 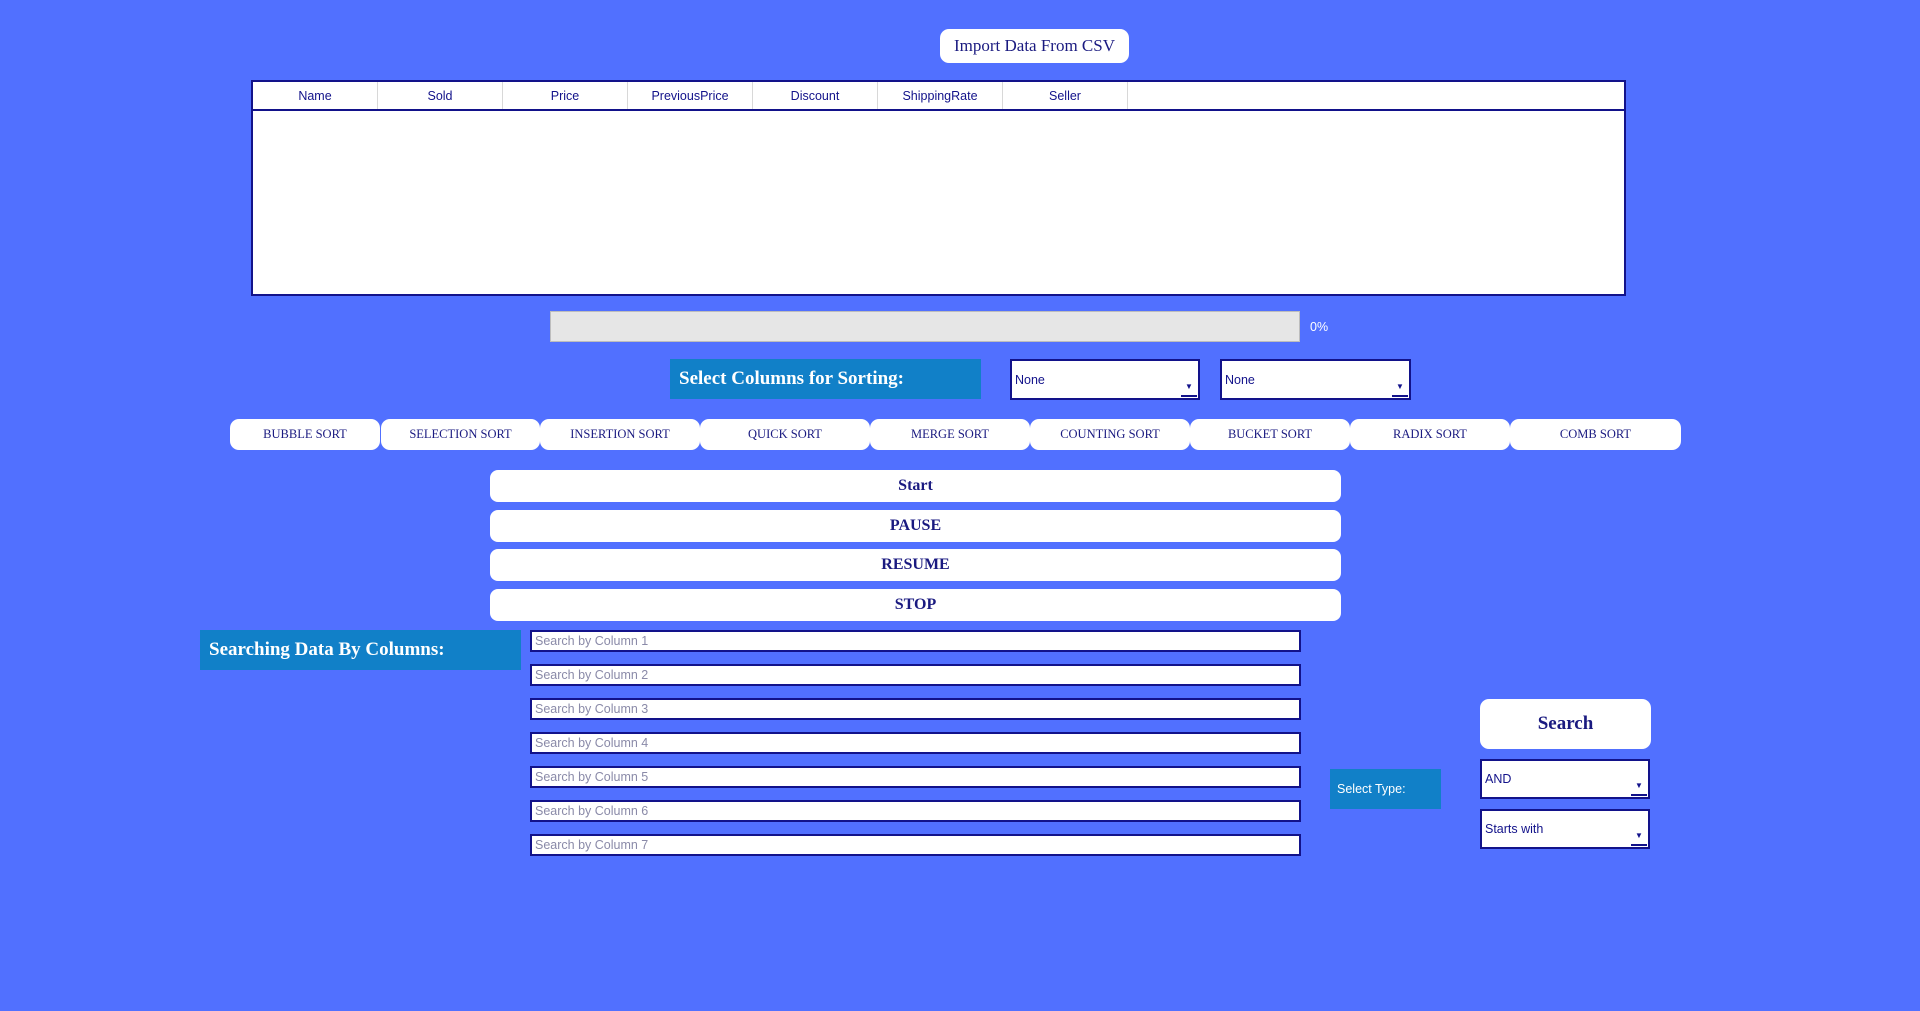 What do you see at coordinates (690, 95) in the screenshot?
I see `column-header-previous-price: PreviousPrice` at bounding box center [690, 95].